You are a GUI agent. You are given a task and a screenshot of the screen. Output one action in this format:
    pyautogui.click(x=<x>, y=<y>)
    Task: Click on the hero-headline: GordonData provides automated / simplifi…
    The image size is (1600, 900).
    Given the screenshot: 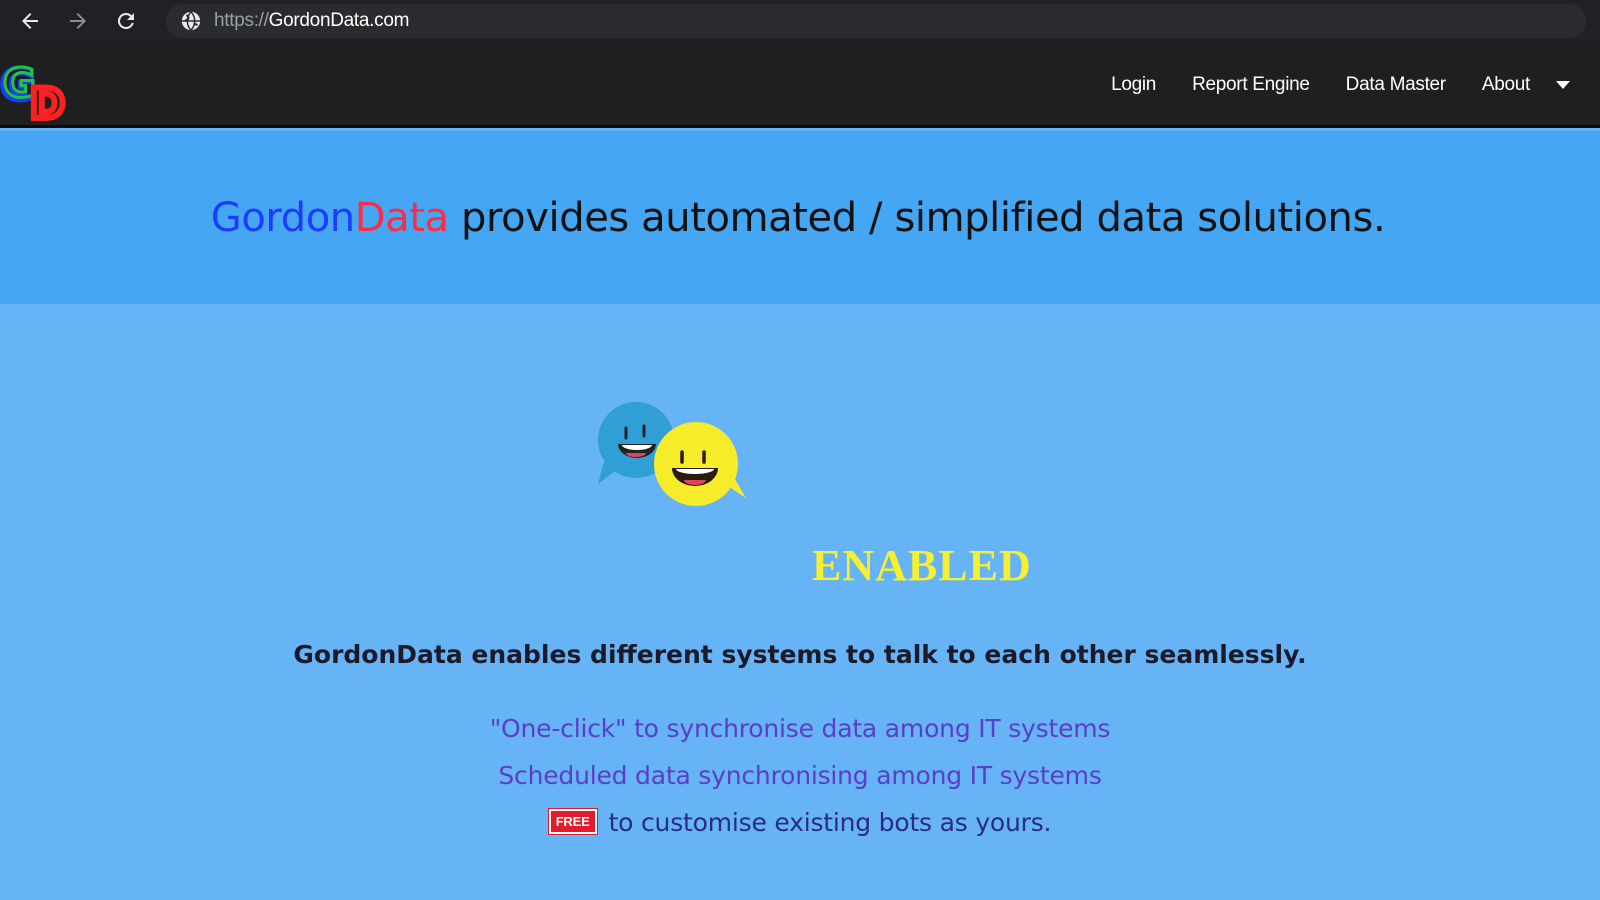 What is the action you would take?
    pyautogui.click(x=800, y=218)
    